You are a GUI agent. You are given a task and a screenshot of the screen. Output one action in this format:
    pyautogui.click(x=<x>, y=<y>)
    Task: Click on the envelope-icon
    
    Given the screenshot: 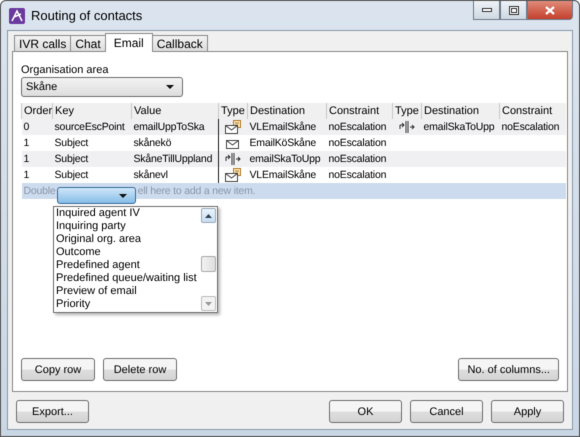 What is the action you would take?
    pyautogui.click(x=233, y=143)
    